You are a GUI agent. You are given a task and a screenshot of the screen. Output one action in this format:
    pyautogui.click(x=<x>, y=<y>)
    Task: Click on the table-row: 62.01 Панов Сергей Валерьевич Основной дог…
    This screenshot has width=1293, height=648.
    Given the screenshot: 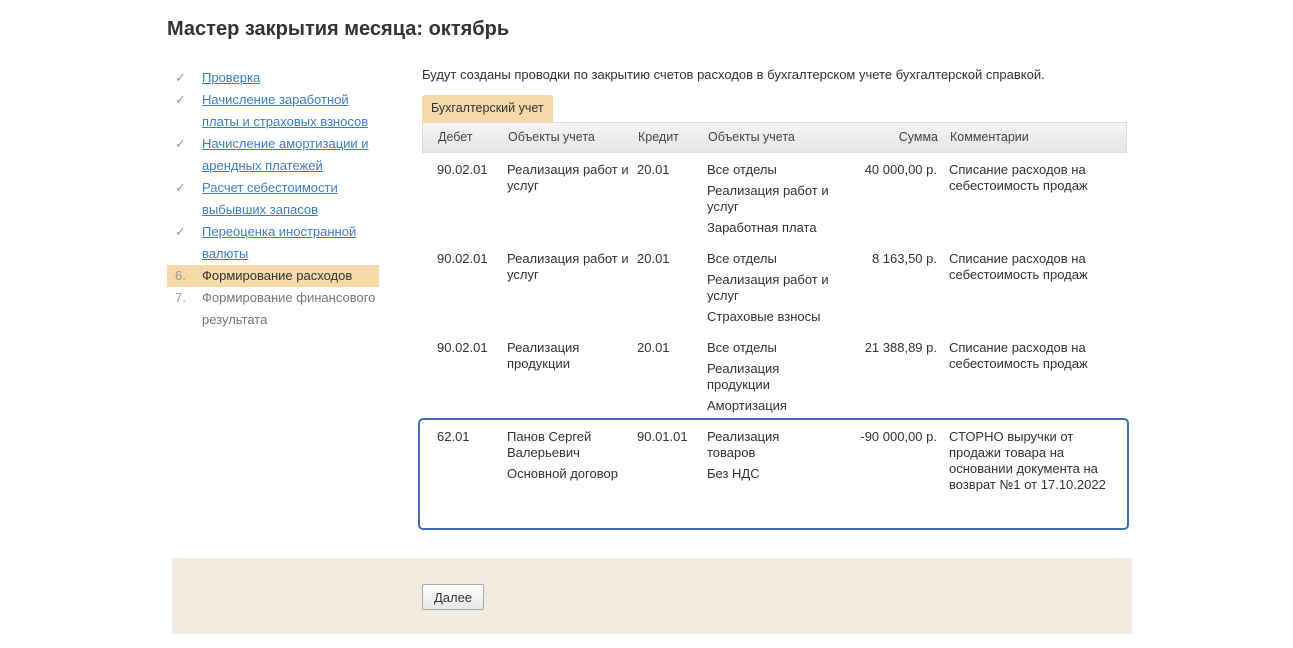 What is the action you would take?
    pyautogui.click(x=773, y=474)
    